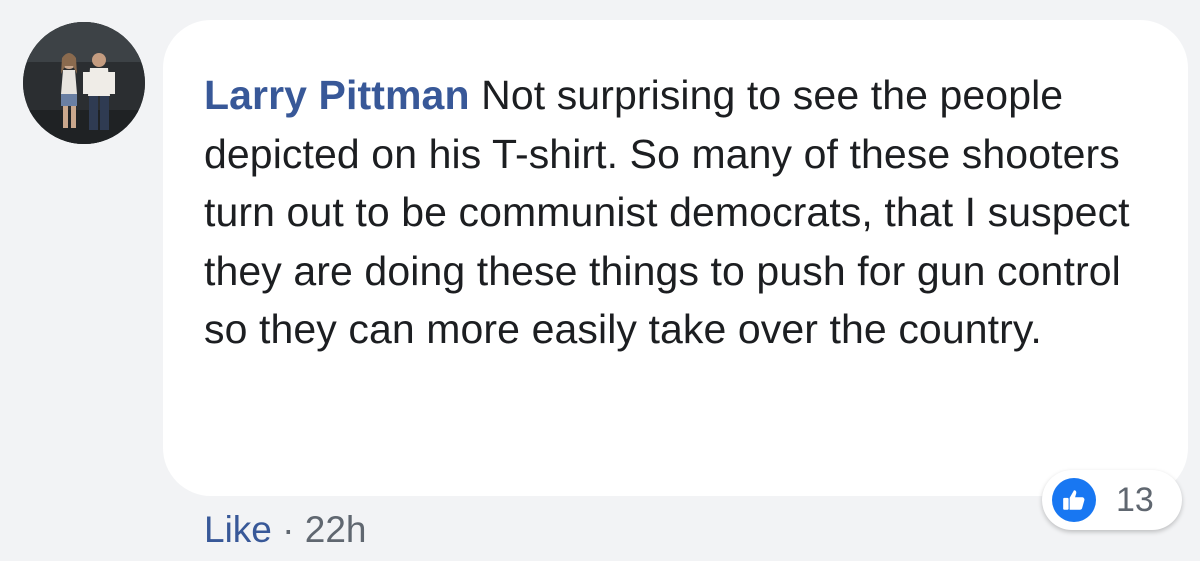  What do you see at coordinates (1135, 499) in the screenshot?
I see `reaction-count: 13` at bounding box center [1135, 499].